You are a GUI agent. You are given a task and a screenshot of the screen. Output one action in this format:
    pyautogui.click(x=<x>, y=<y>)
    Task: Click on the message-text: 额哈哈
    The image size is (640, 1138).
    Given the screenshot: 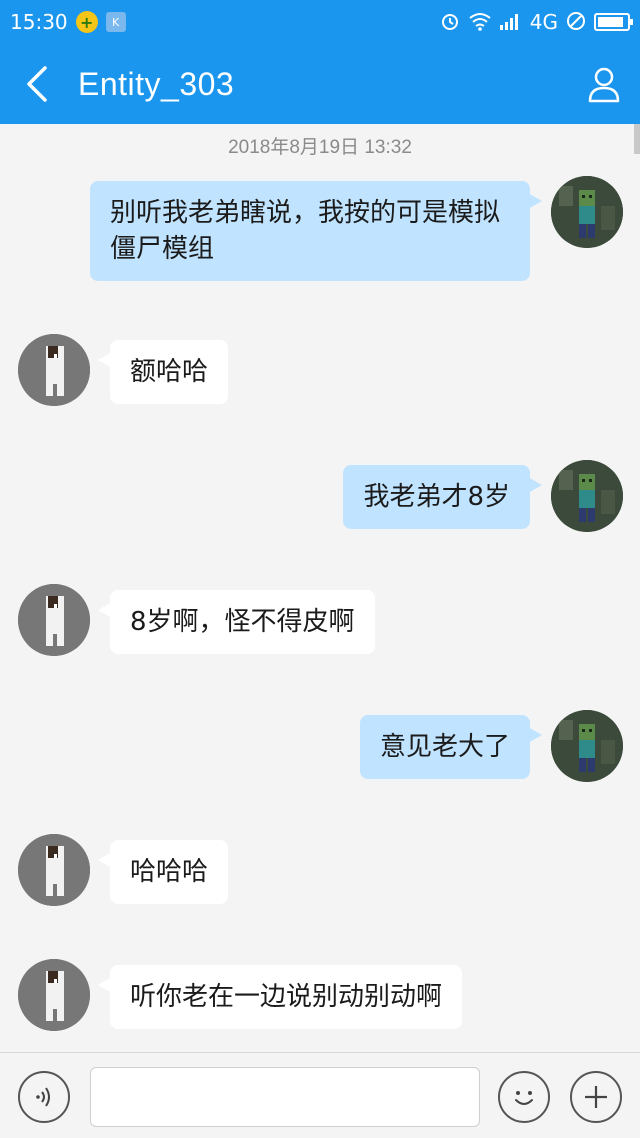 What is the action you would take?
    pyautogui.click(x=169, y=372)
    